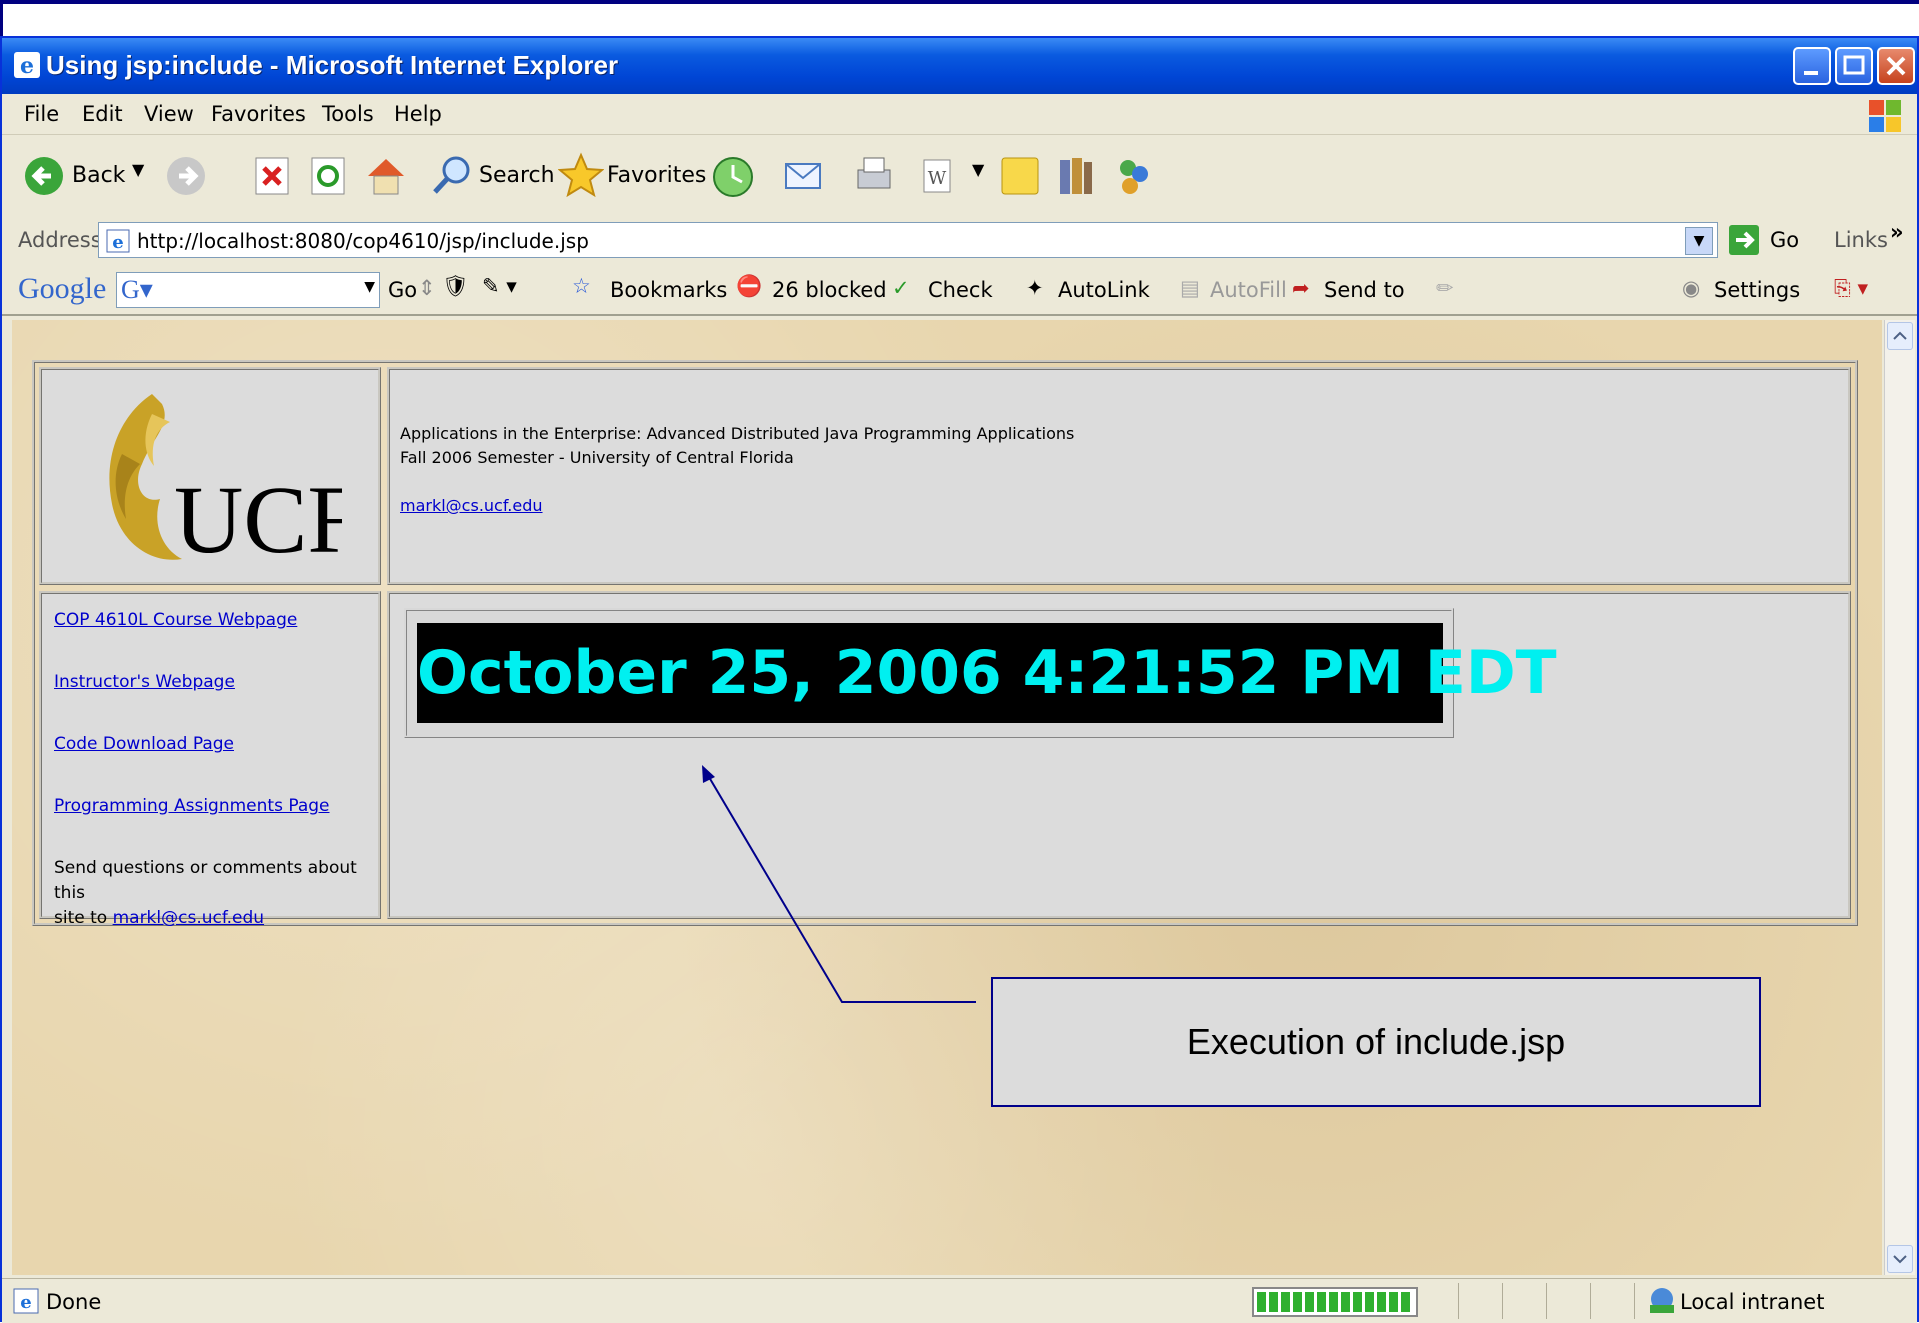  What do you see at coordinates (455, 286) in the screenshot?
I see `page-rank-icon: 🛡` at bounding box center [455, 286].